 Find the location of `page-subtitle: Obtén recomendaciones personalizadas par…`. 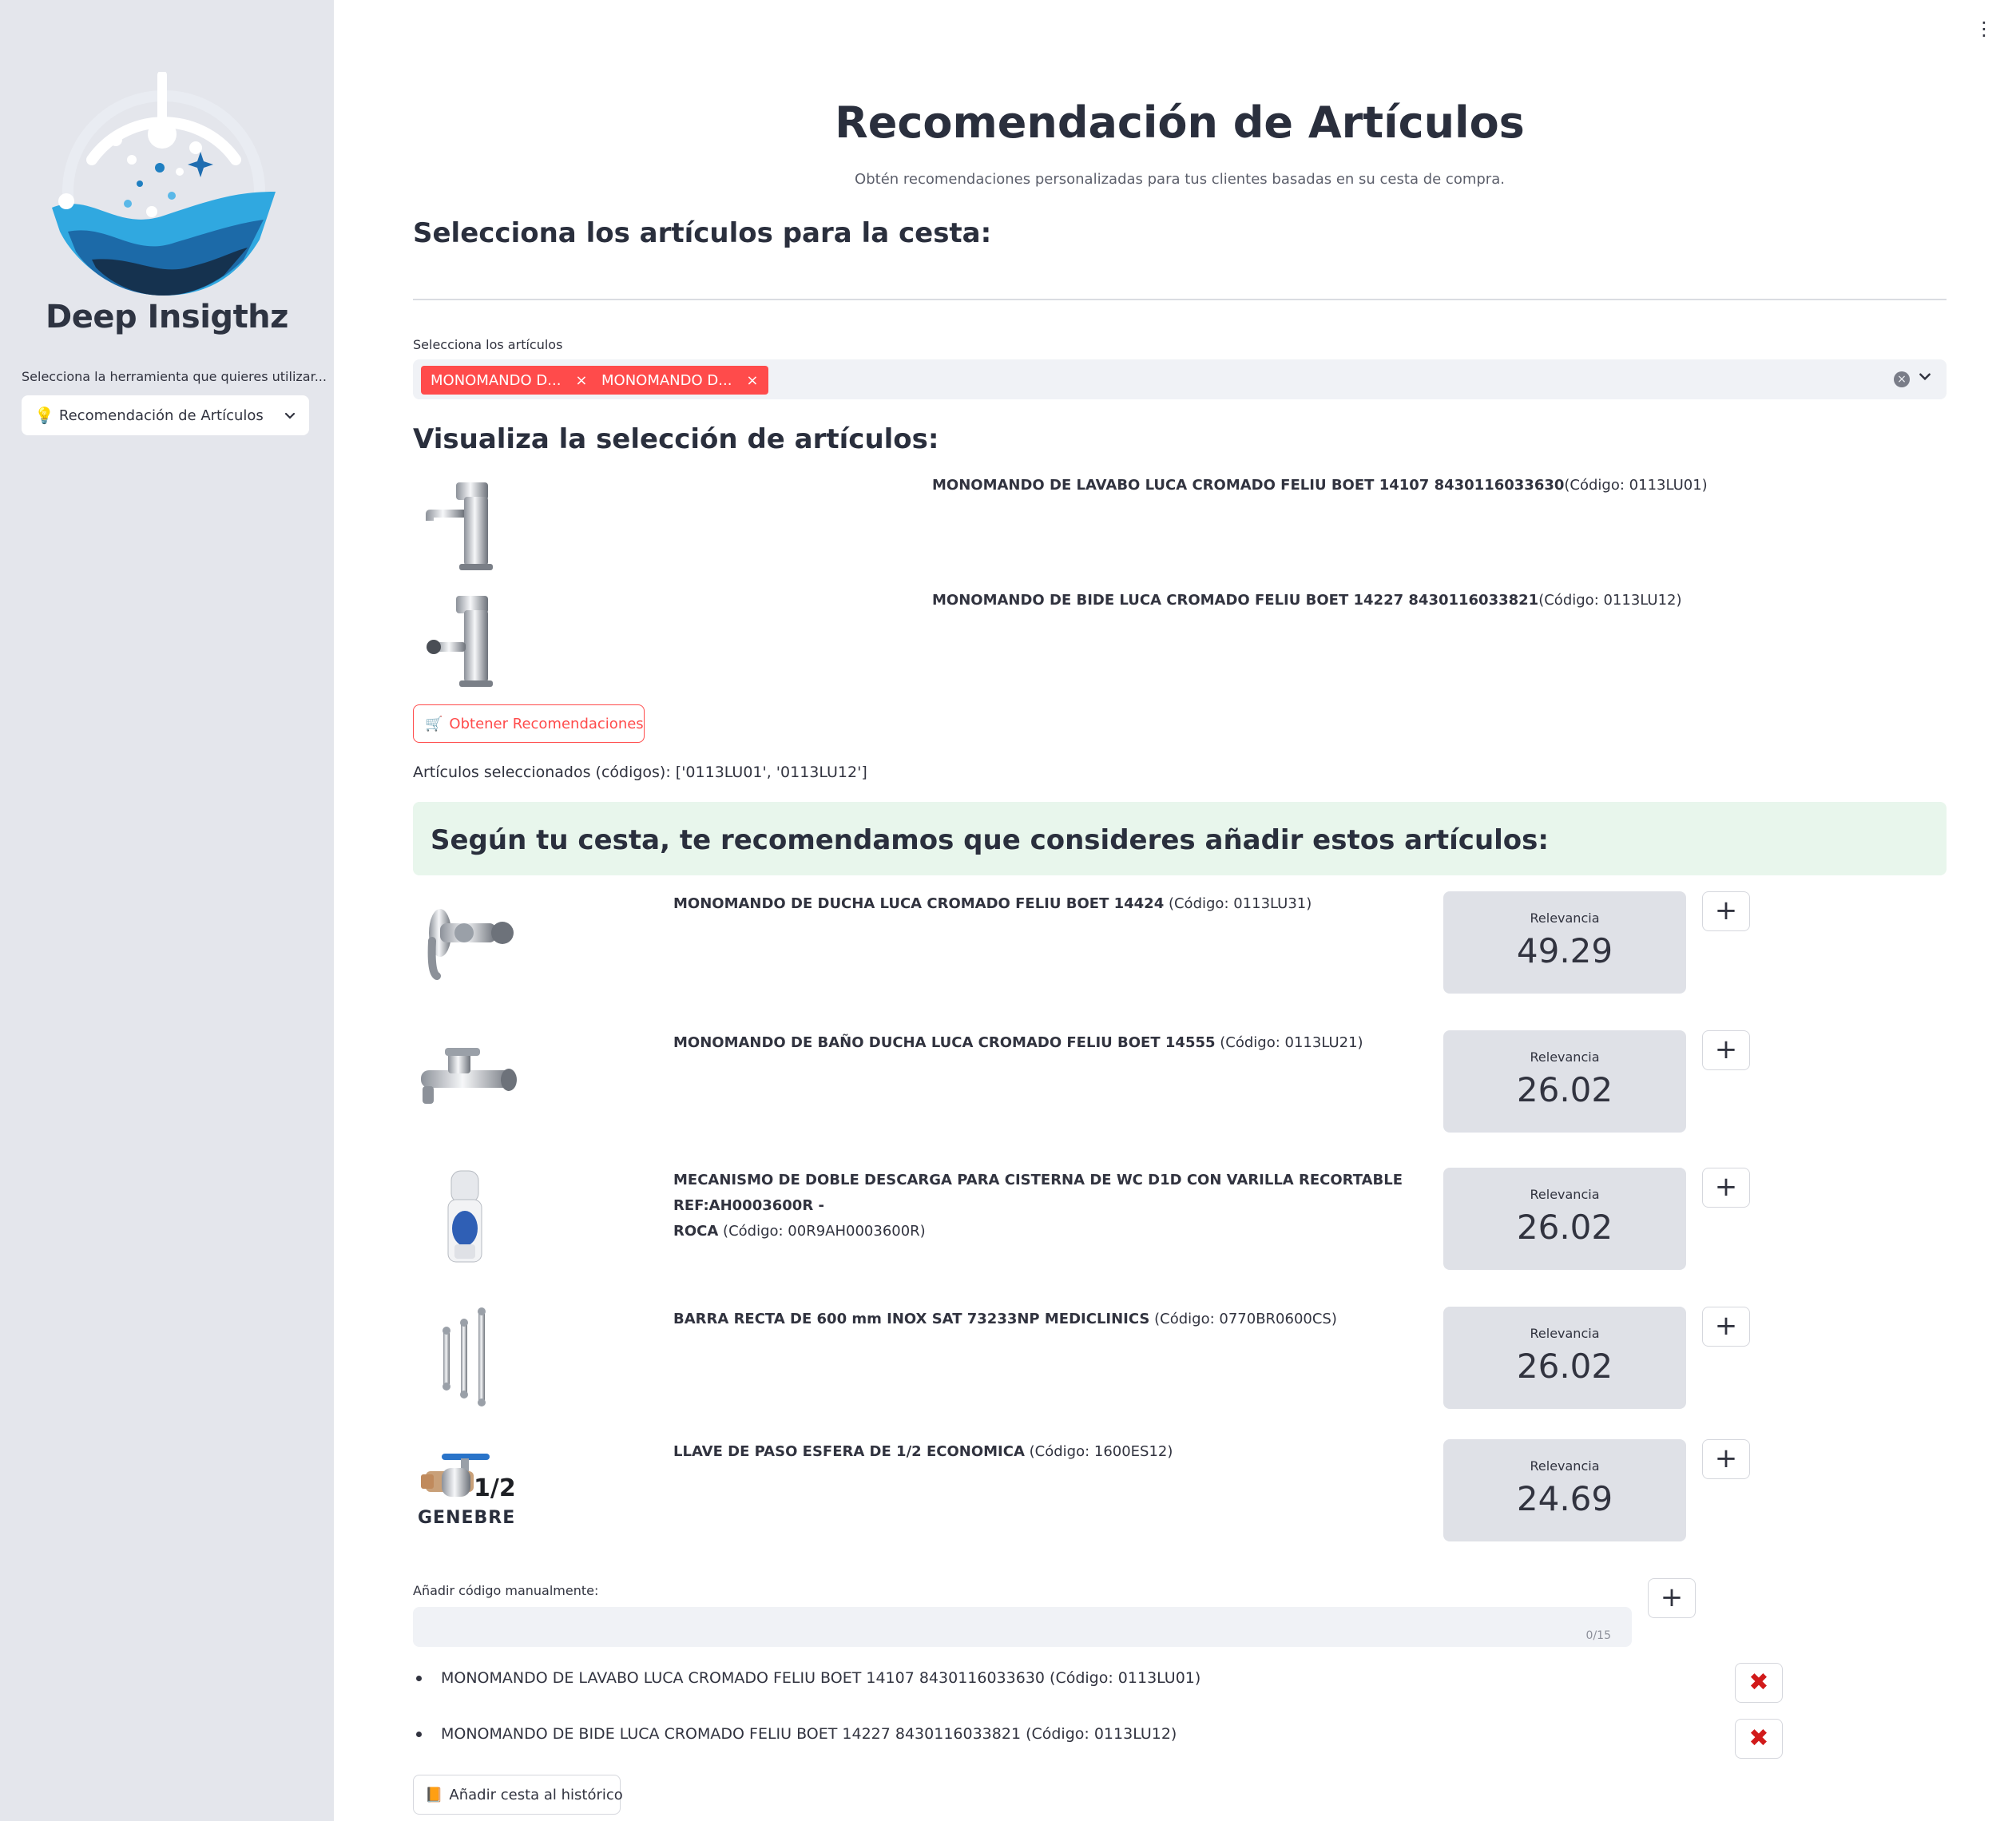

page-subtitle: Obtén recomendaciones personalizadas par… is located at coordinates (1180, 179).